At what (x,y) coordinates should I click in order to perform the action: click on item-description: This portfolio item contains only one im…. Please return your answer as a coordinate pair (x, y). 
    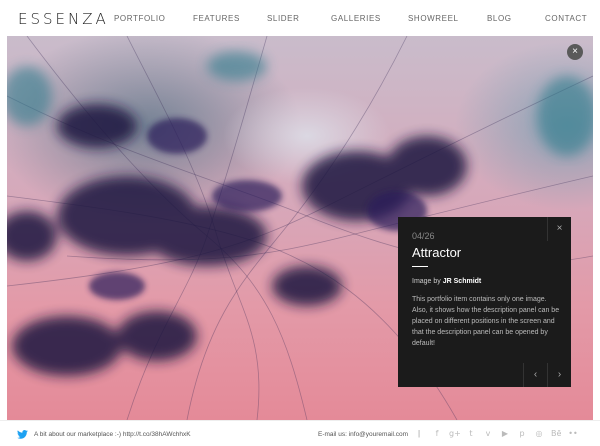
    Looking at the image, I should click on (486, 321).